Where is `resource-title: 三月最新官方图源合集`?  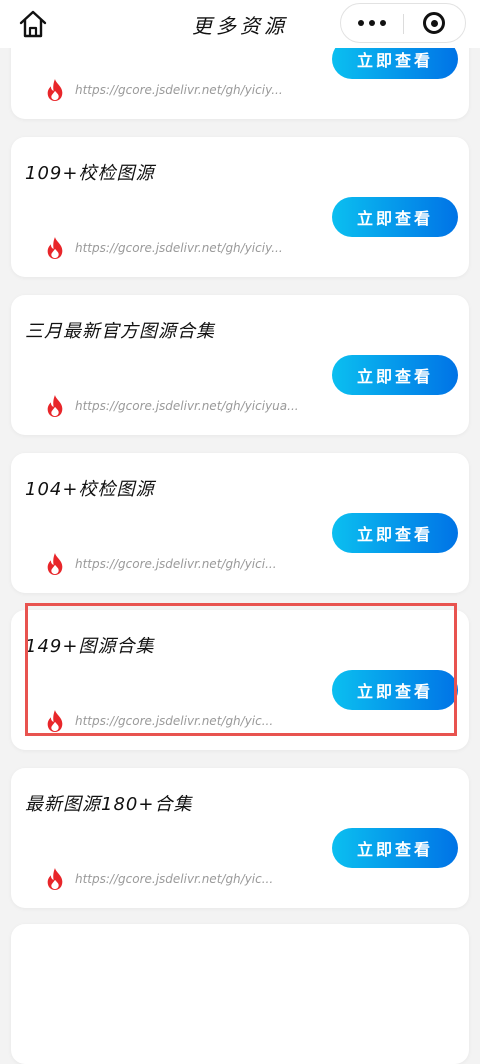
resource-title: 三月最新官方图源合集 is located at coordinates (120, 331).